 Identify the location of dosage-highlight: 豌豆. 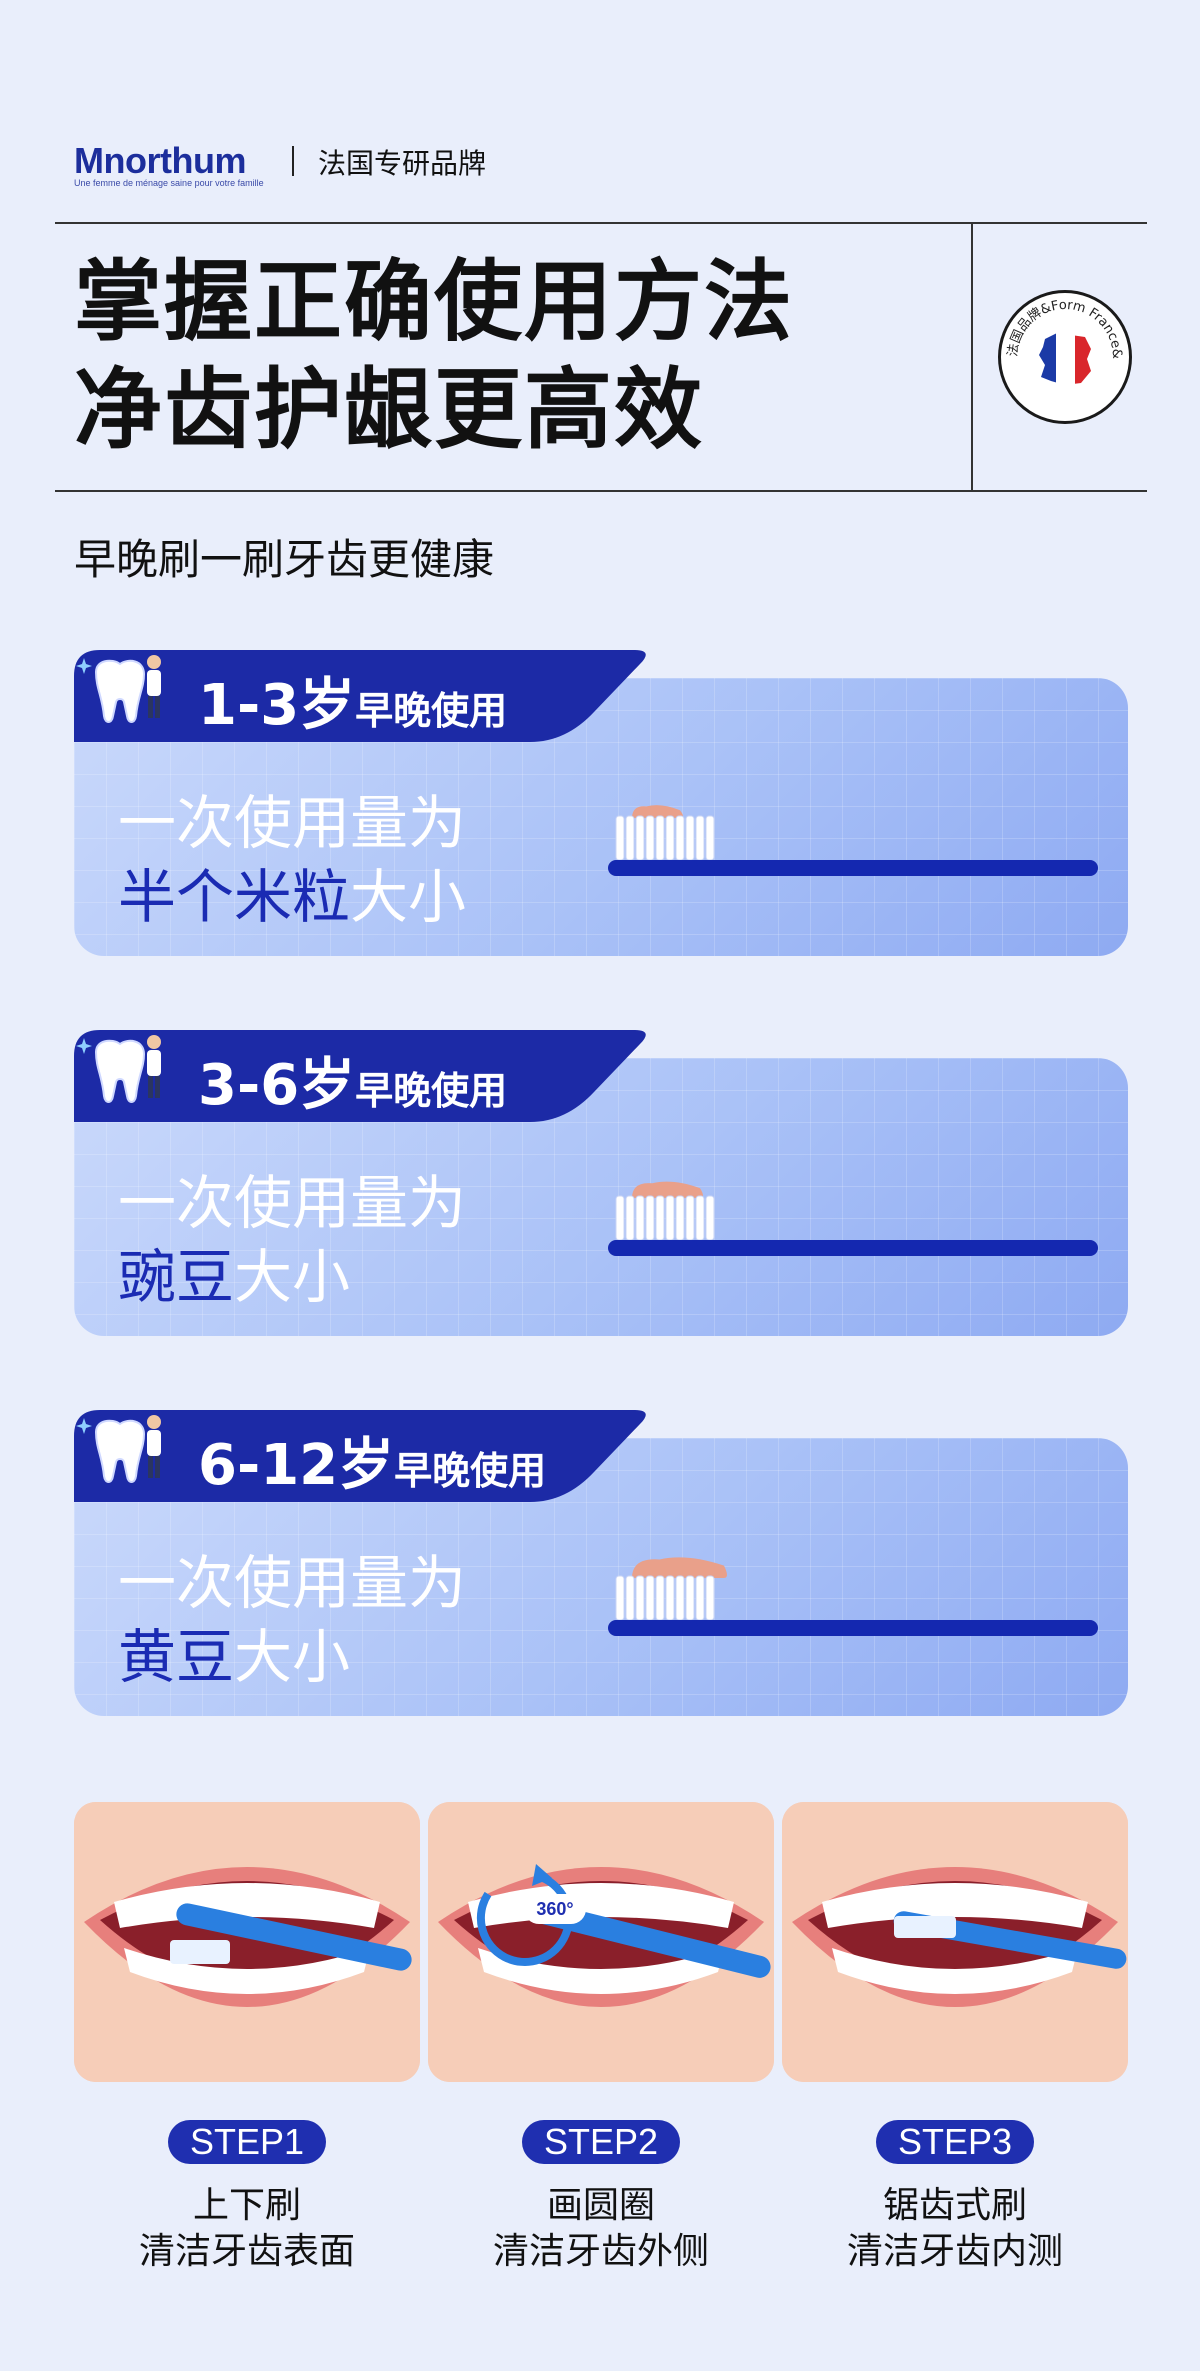
(176, 1277).